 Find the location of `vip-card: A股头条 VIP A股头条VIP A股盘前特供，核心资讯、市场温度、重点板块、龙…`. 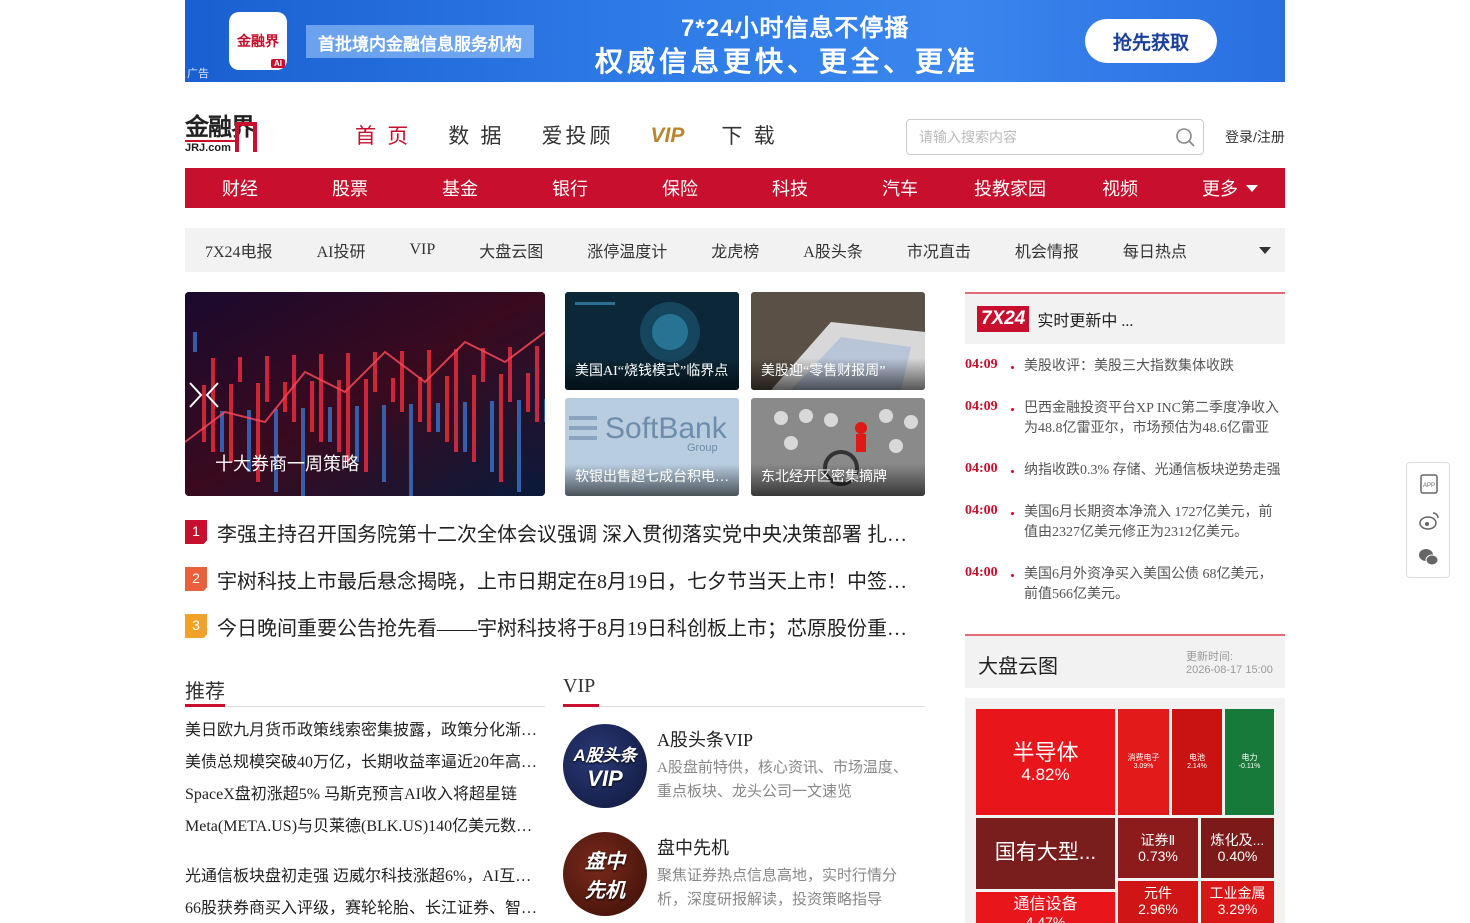

vip-card: A股头条 VIP A股头条VIP A股盘前特供，核心资讯、市场温度、重点板块、龙… is located at coordinates (744, 767).